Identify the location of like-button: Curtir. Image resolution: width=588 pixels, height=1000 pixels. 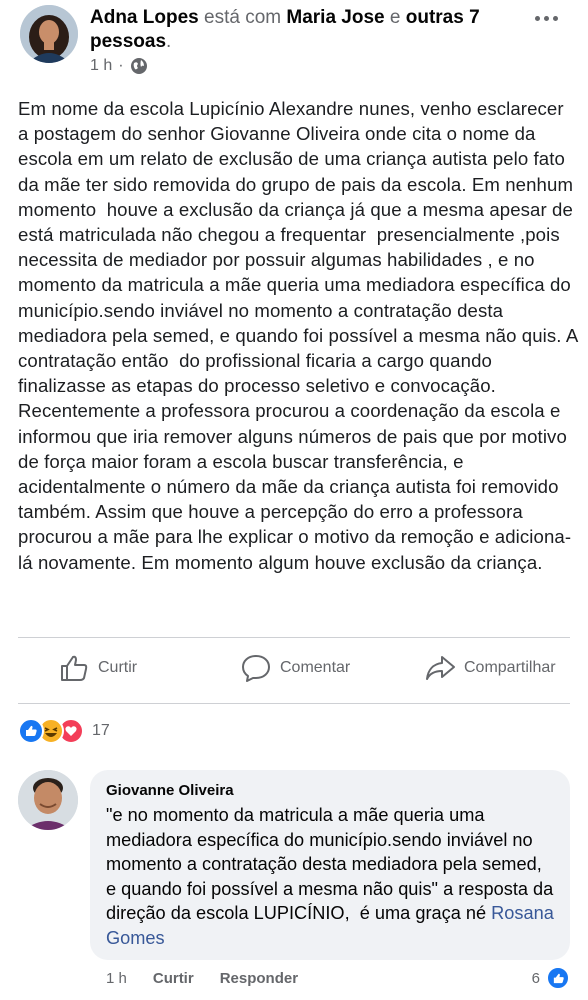
(97, 668).